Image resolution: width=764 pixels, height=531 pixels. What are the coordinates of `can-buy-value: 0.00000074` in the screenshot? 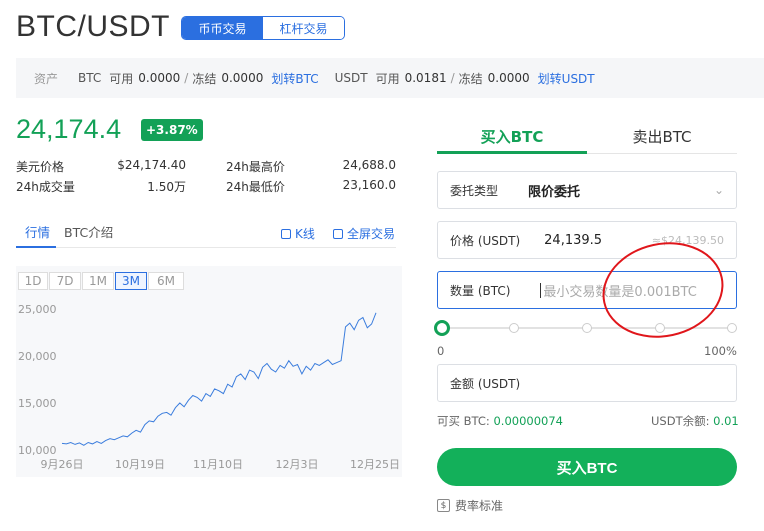 It's located at (528, 421).